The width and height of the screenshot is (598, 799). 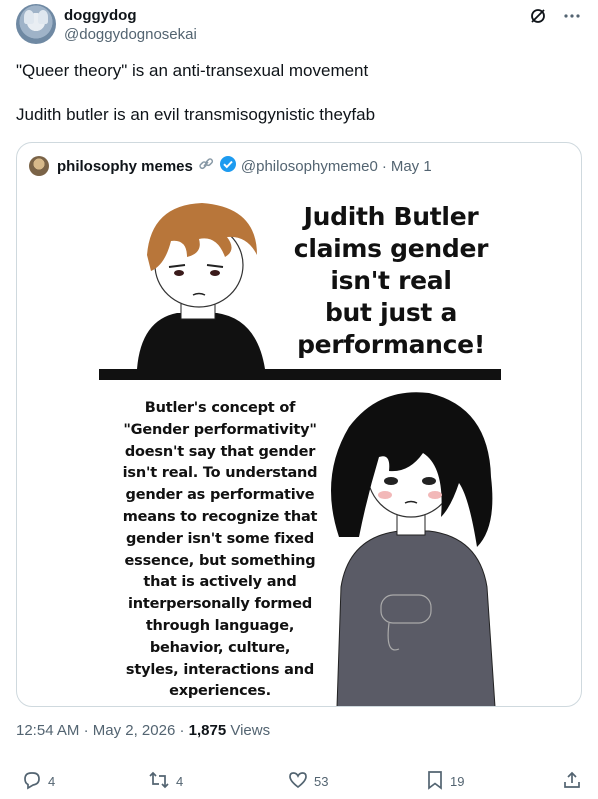 What do you see at coordinates (220, 516) in the screenshot?
I see `meme-body-line: means to recognize that` at bounding box center [220, 516].